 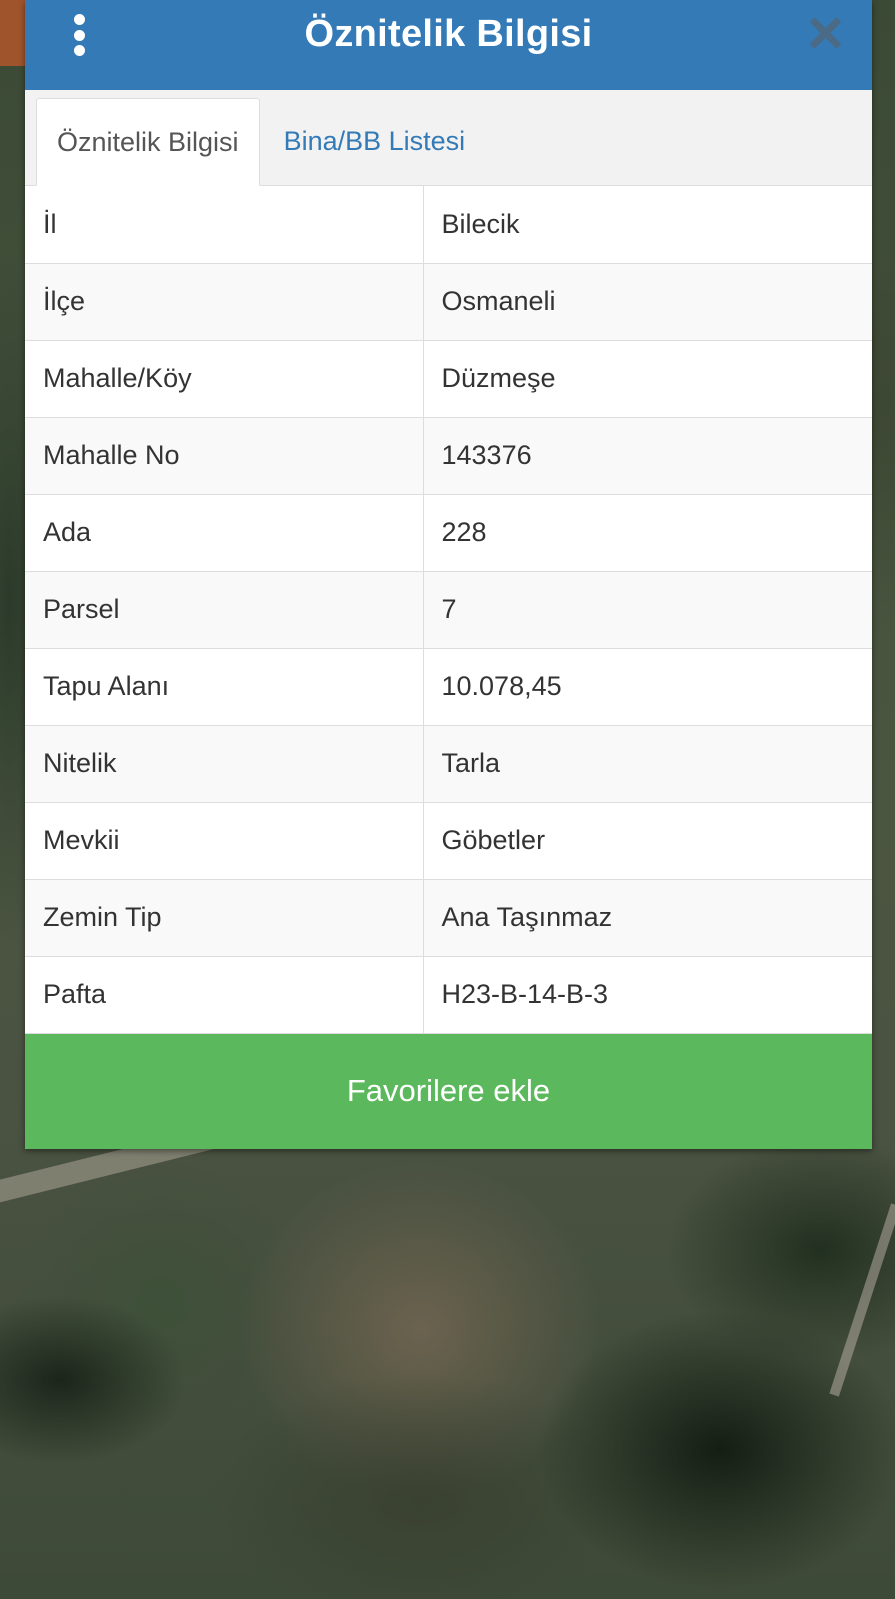 I want to click on table-row: Tapu Alanı 10.078,45, so click(x=448, y=686).